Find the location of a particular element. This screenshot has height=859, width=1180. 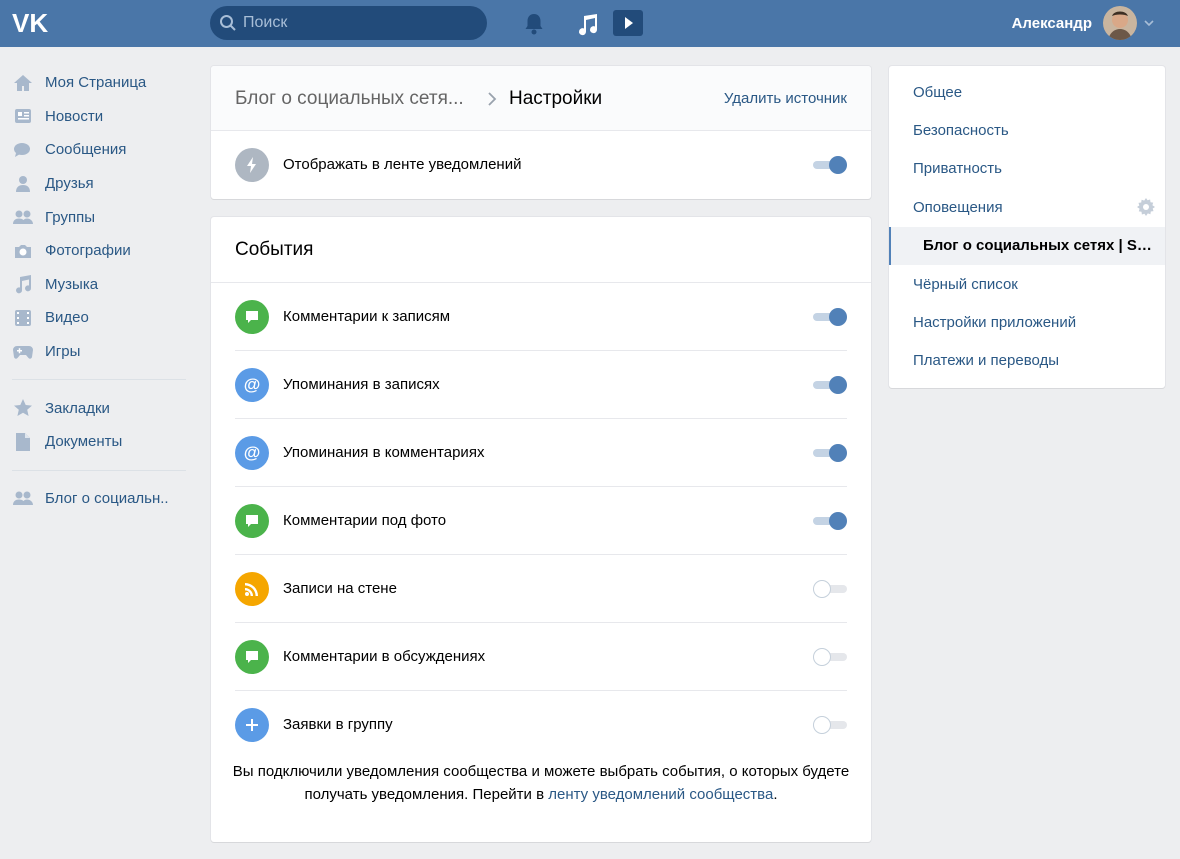

event-row: @ Упоминания в записях is located at coordinates (541, 385).